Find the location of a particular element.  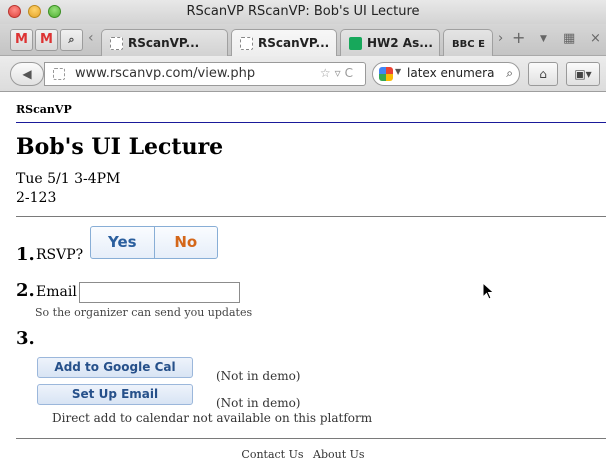

about-us-link: About Us is located at coordinates (339, 454).